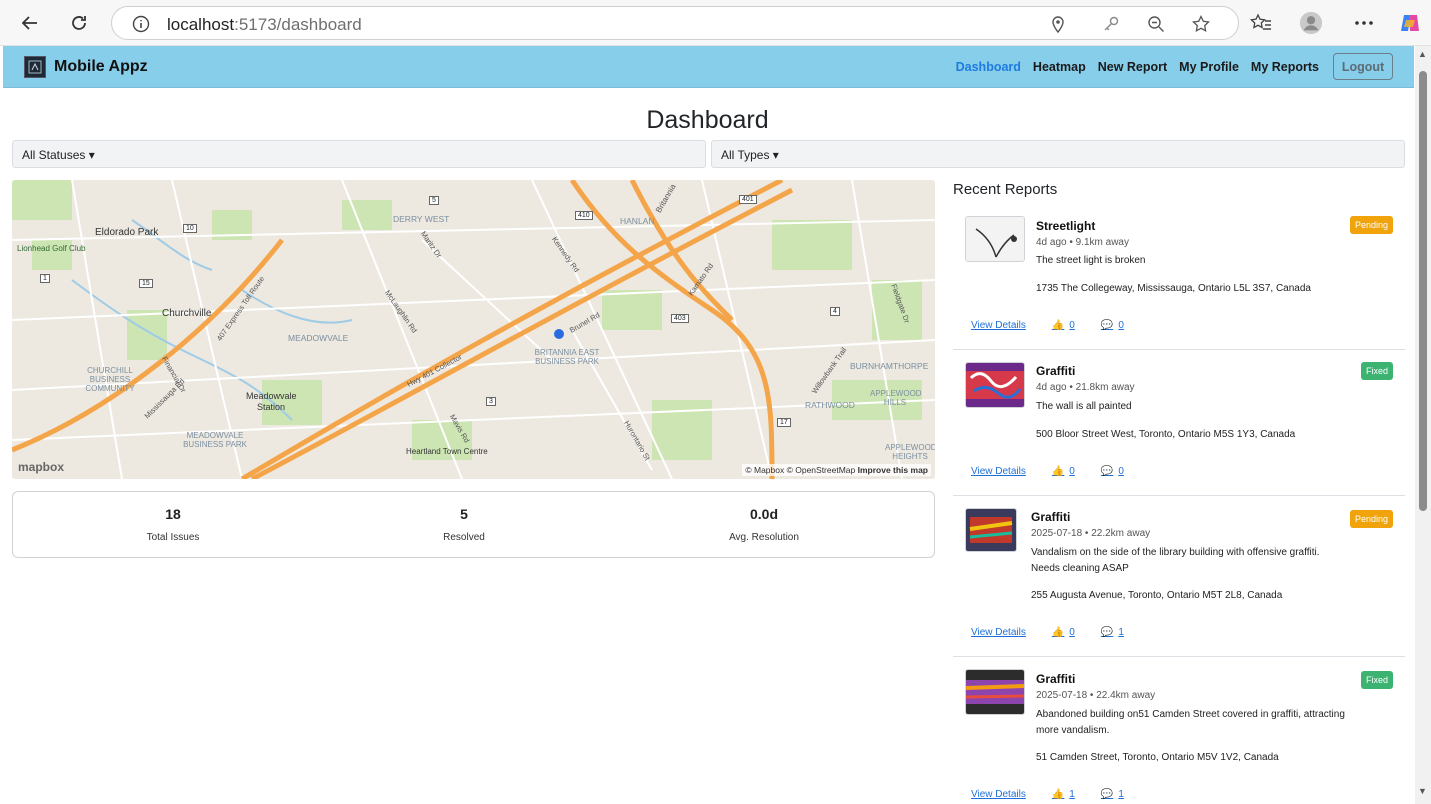  What do you see at coordinates (1132, 67) in the screenshot?
I see `nav-new-report: New Report` at bounding box center [1132, 67].